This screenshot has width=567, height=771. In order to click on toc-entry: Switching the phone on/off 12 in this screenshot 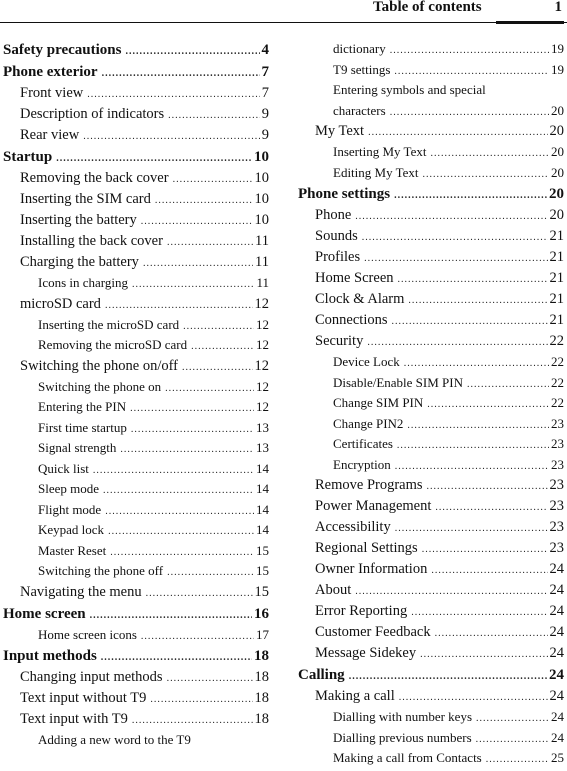, I will do `click(136, 366)`.